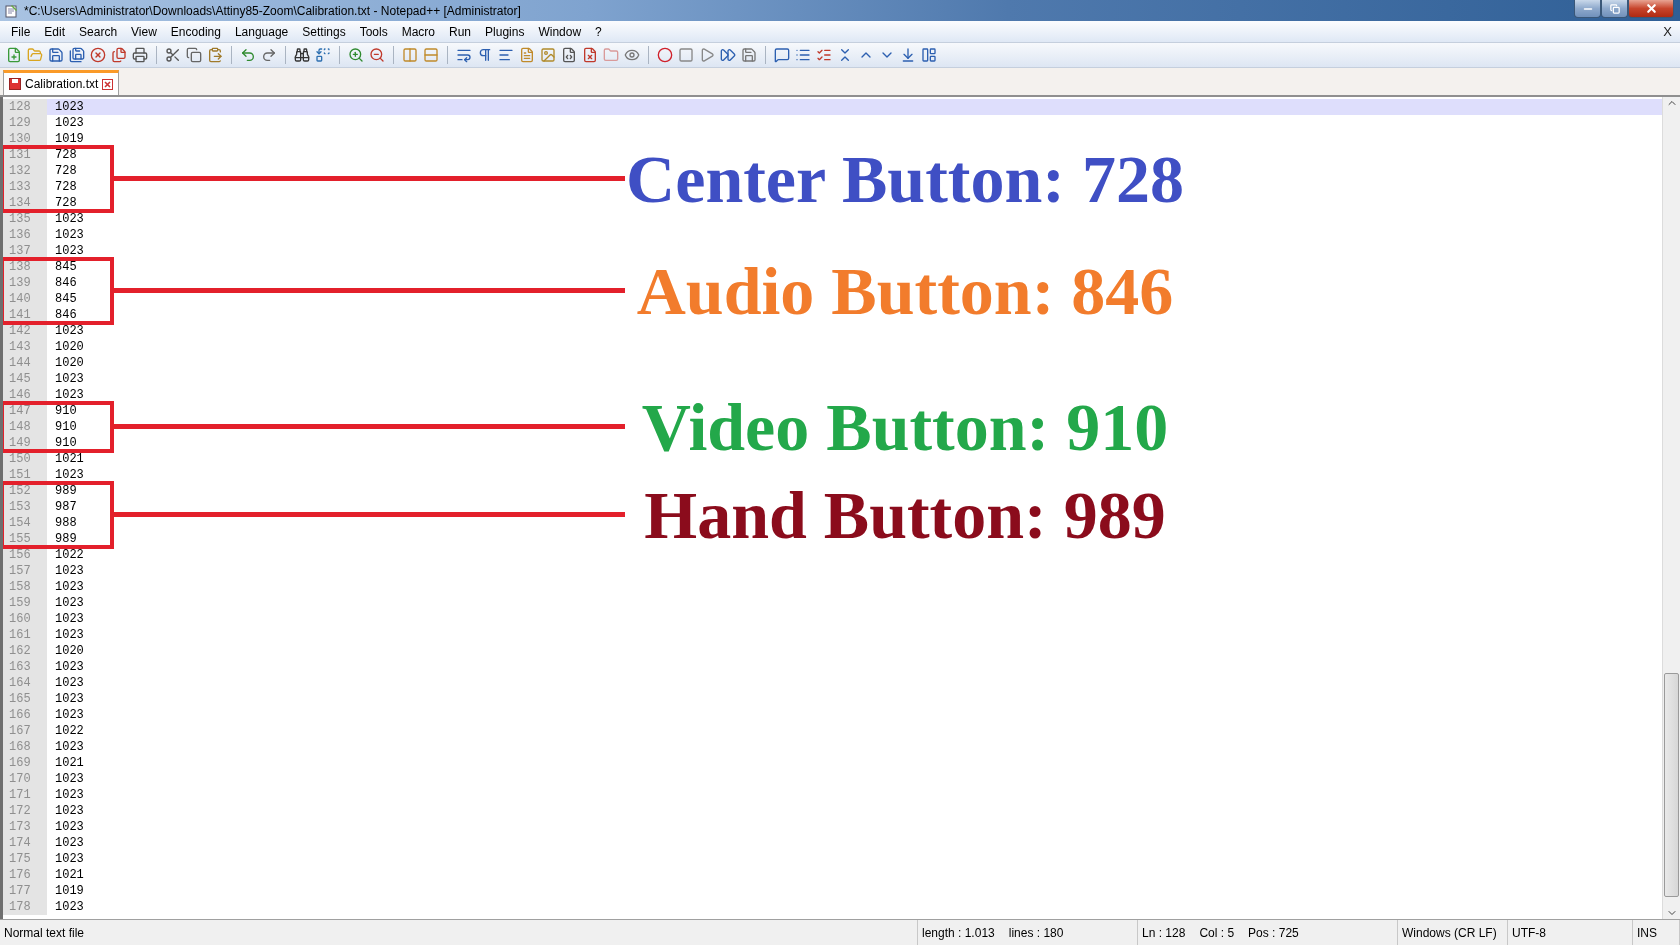  What do you see at coordinates (460, 31) in the screenshot?
I see `menu-item: Run` at bounding box center [460, 31].